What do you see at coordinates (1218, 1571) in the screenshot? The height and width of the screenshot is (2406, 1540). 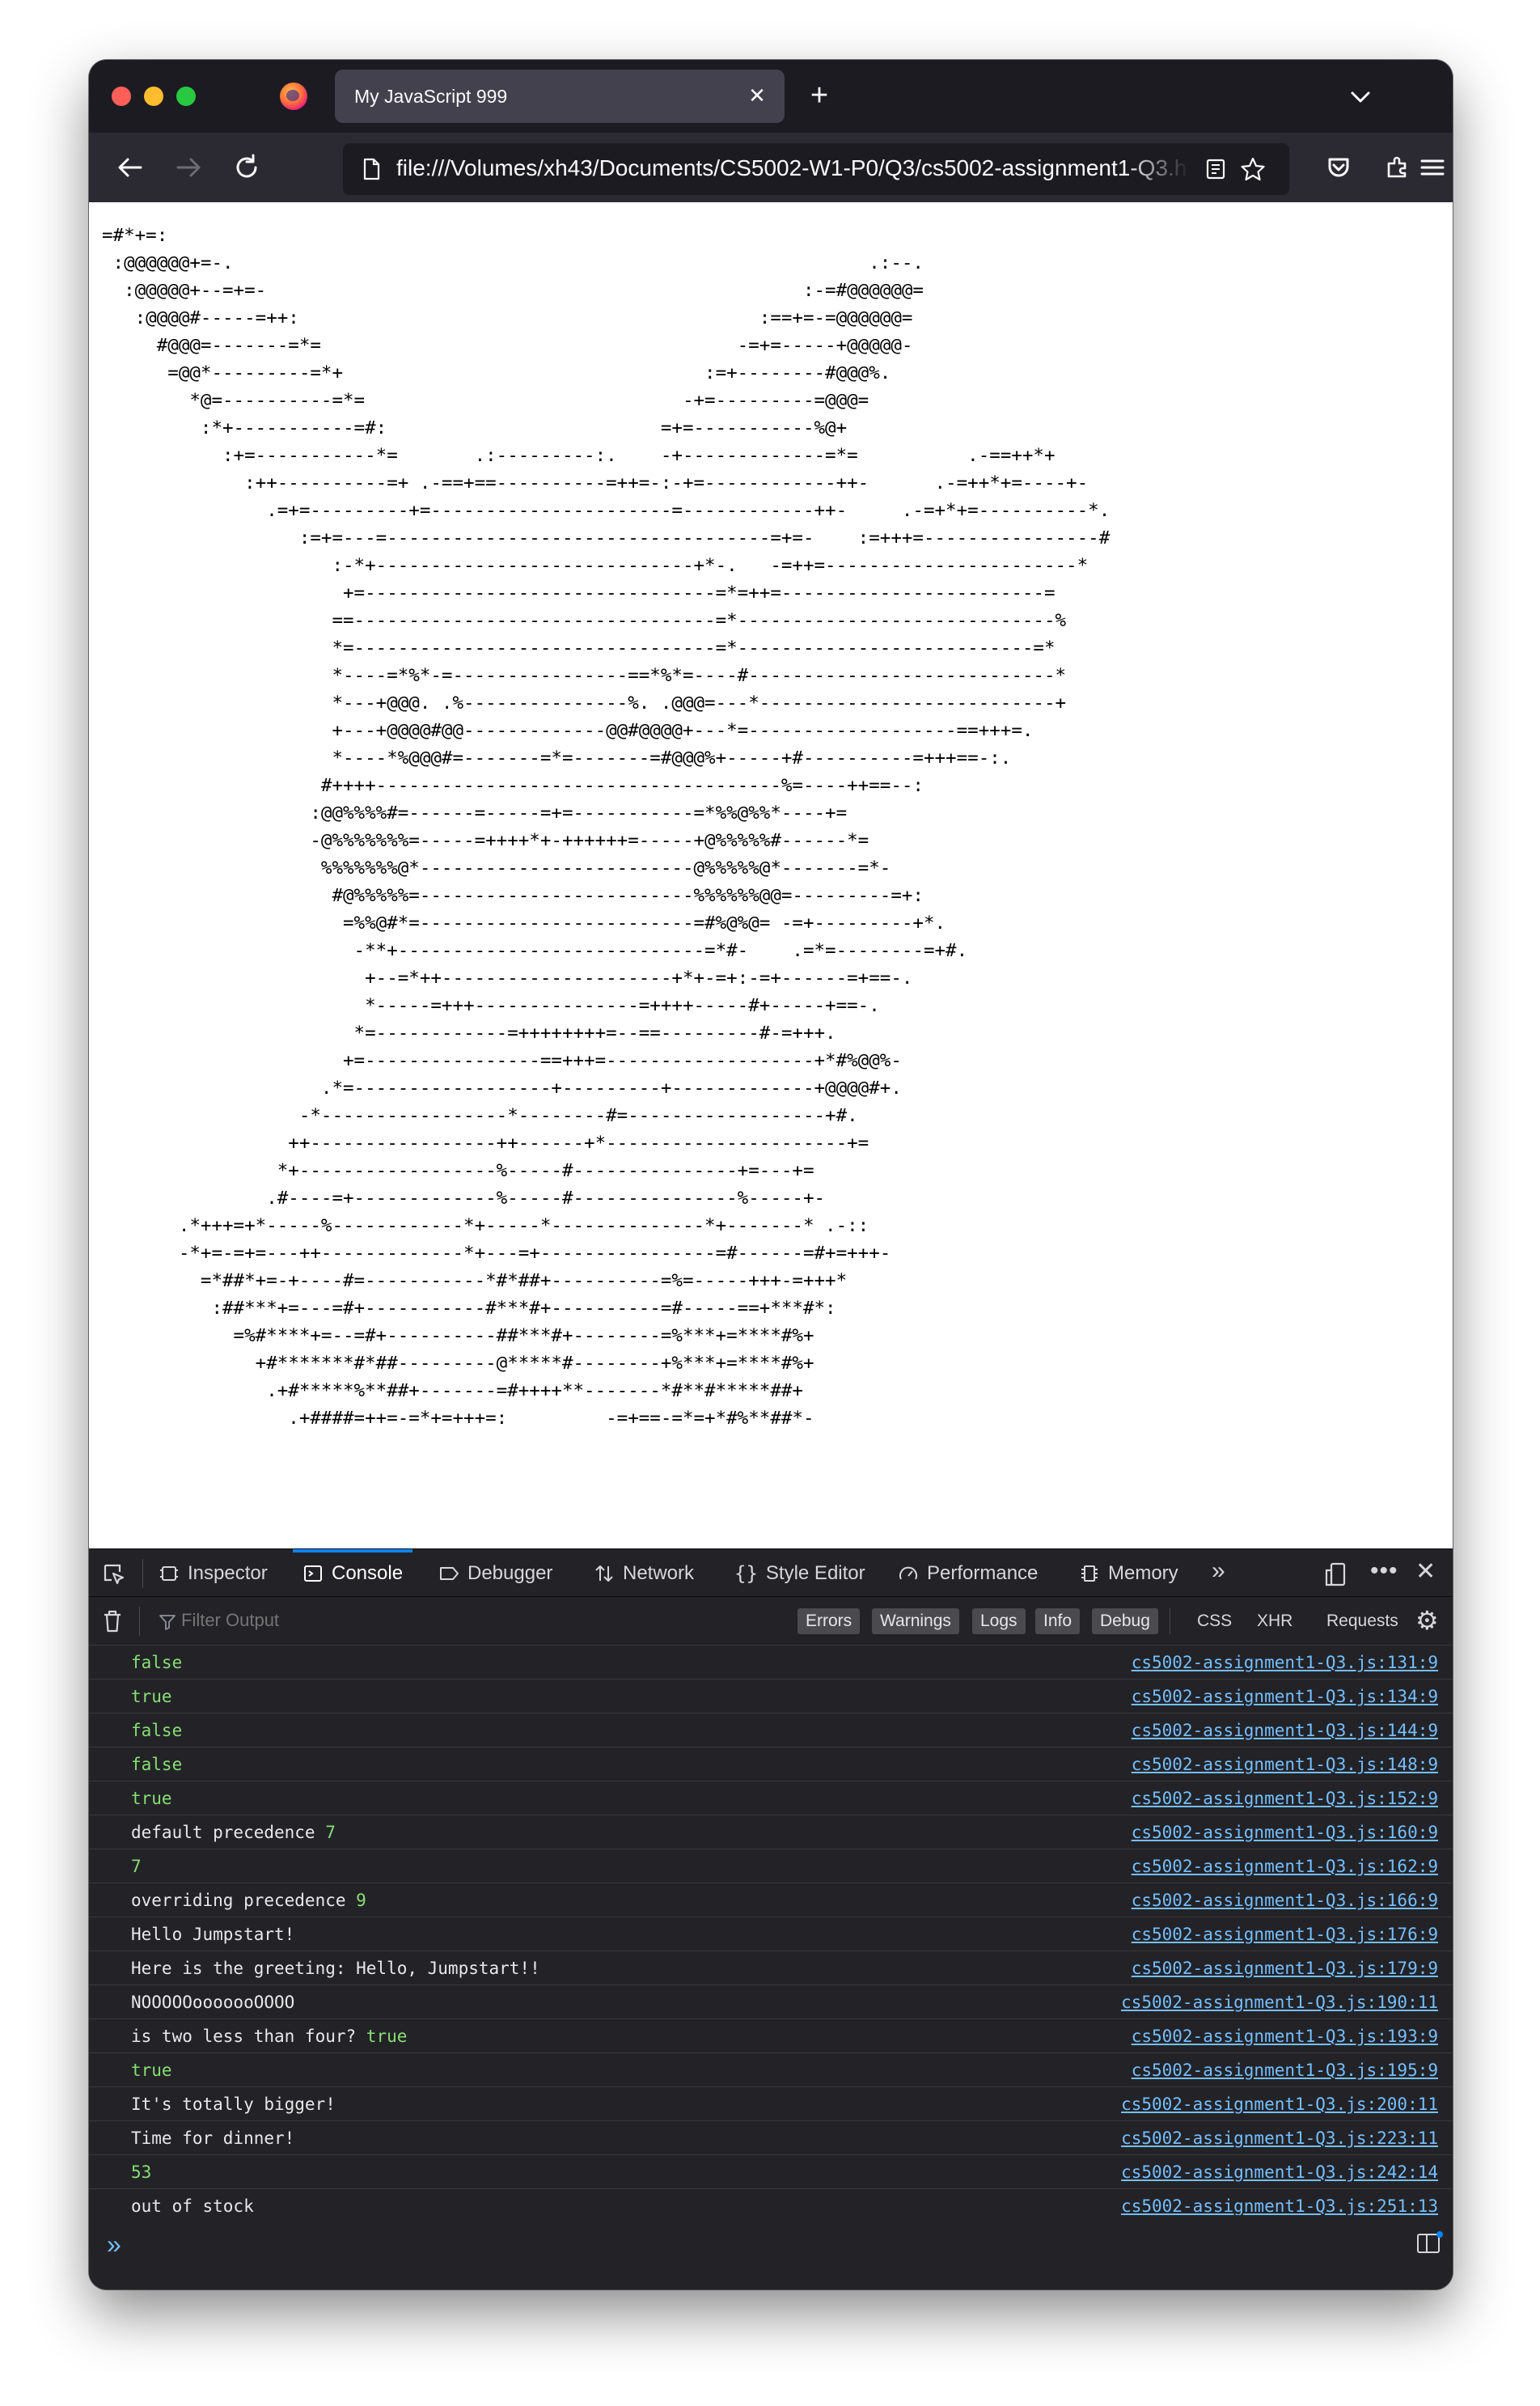 I see `more-tools-icon: »` at bounding box center [1218, 1571].